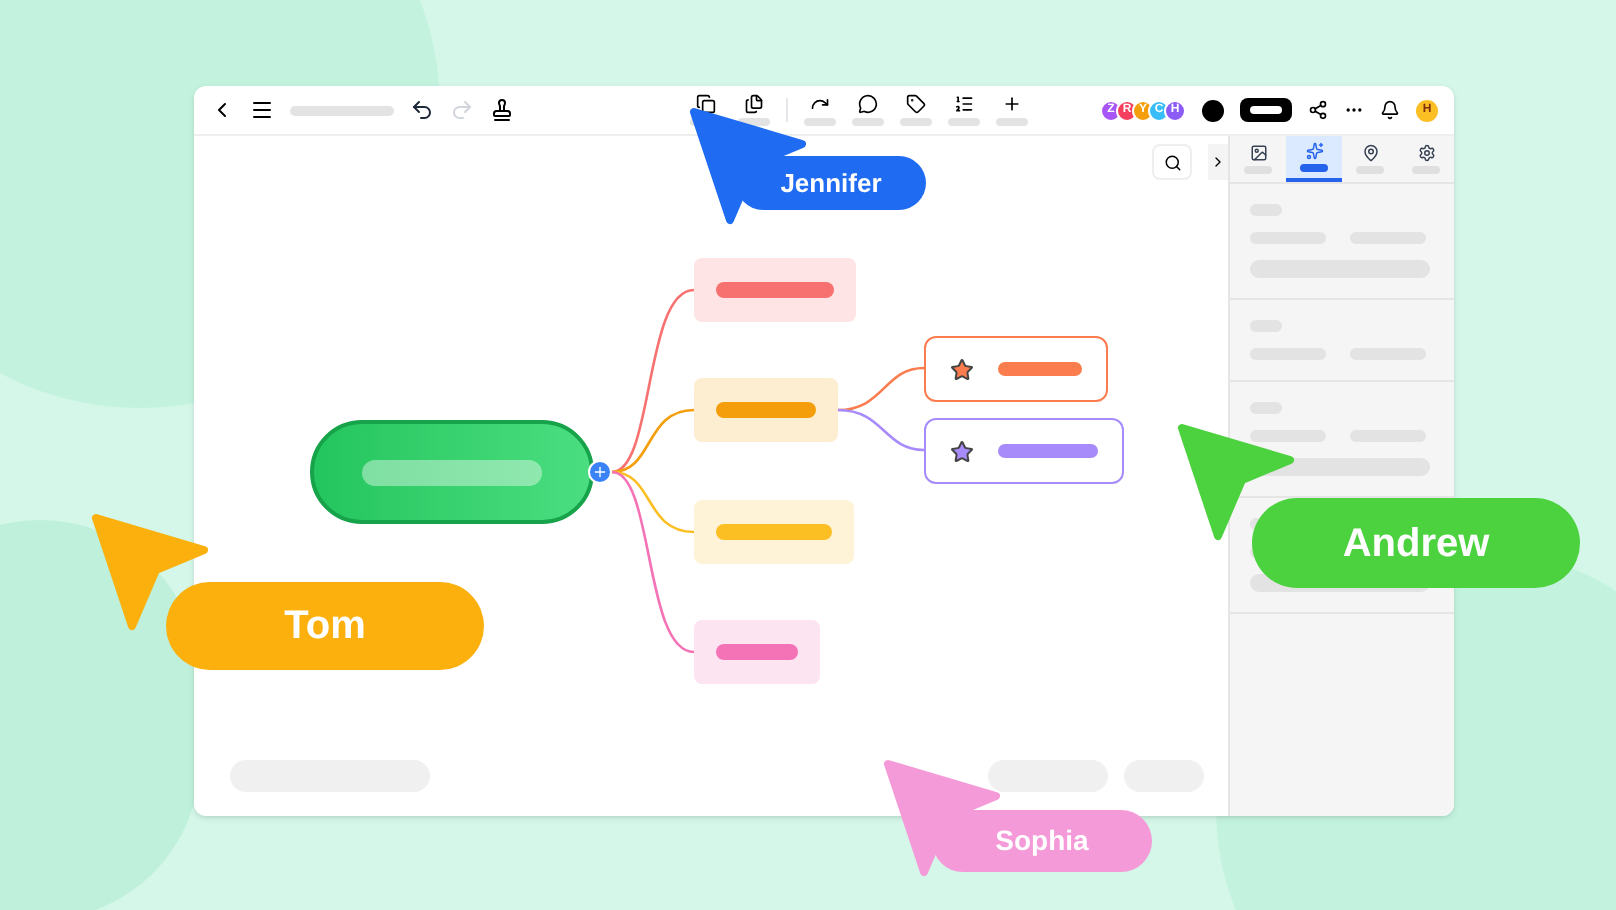  I want to click on add-button, so click(600, 472).